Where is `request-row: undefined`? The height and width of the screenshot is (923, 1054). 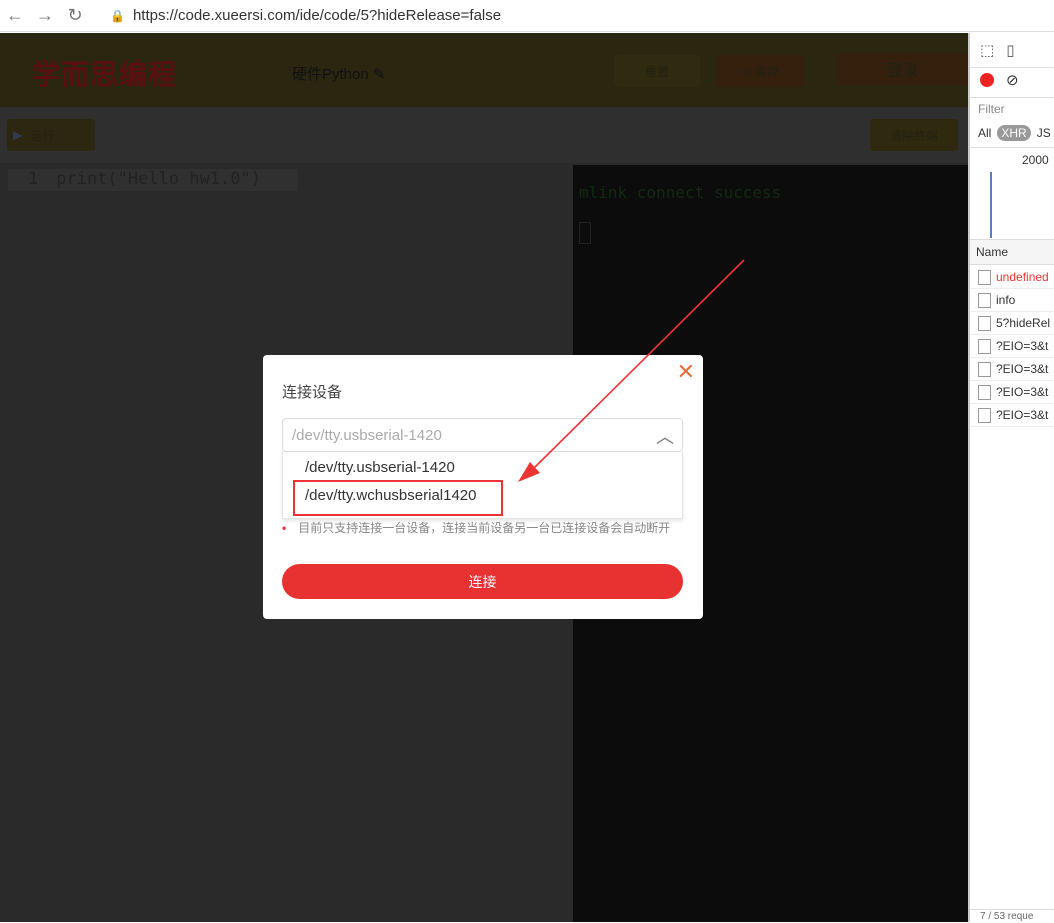 request-row: undefined is located at coordinates (1012, 277).